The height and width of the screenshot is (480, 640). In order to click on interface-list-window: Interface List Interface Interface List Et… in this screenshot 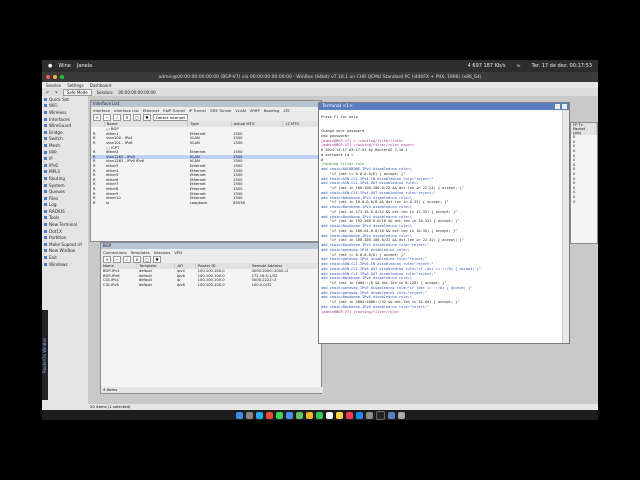, I will do `click(206, 171)`.